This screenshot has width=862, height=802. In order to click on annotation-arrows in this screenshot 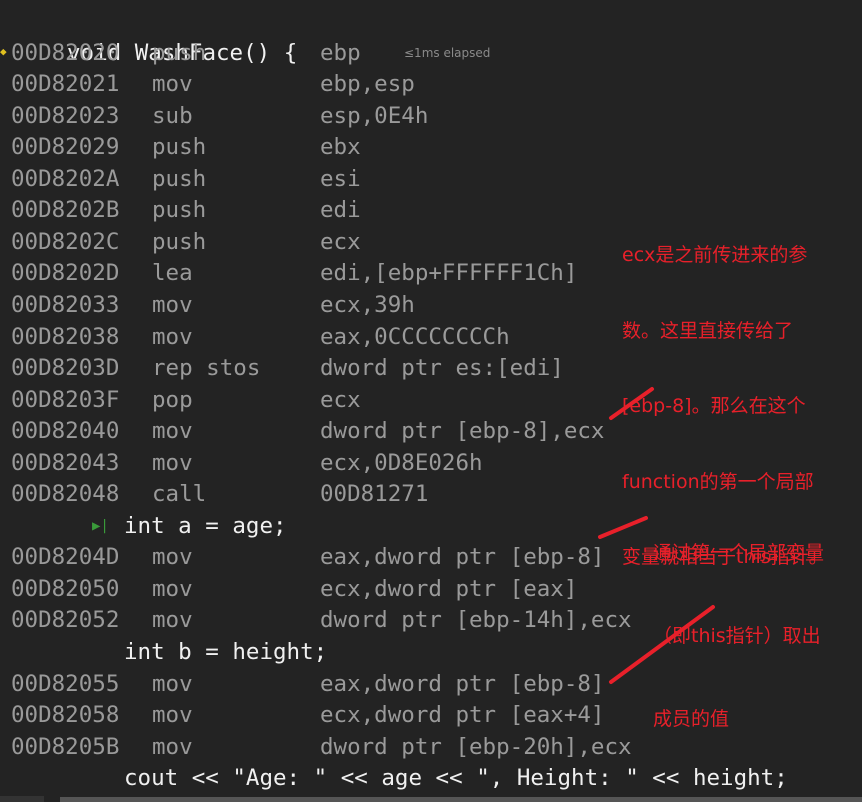, I will do `click(656, 535)`.